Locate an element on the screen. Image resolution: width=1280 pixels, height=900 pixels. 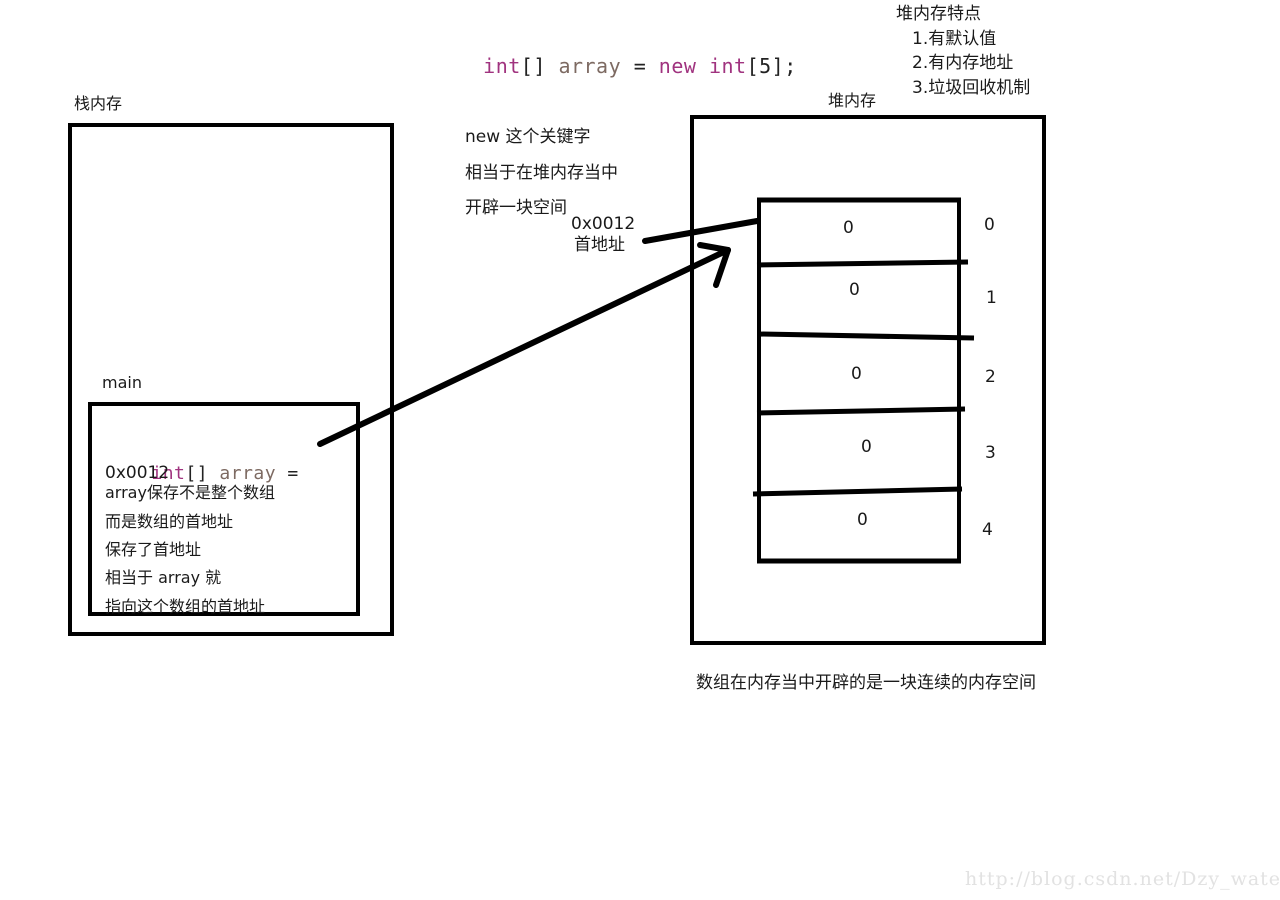
new-keyword-note: new 这个关键字 相当于在堆内存当中 开辟一块空间 is located at coordinates (541, 173).